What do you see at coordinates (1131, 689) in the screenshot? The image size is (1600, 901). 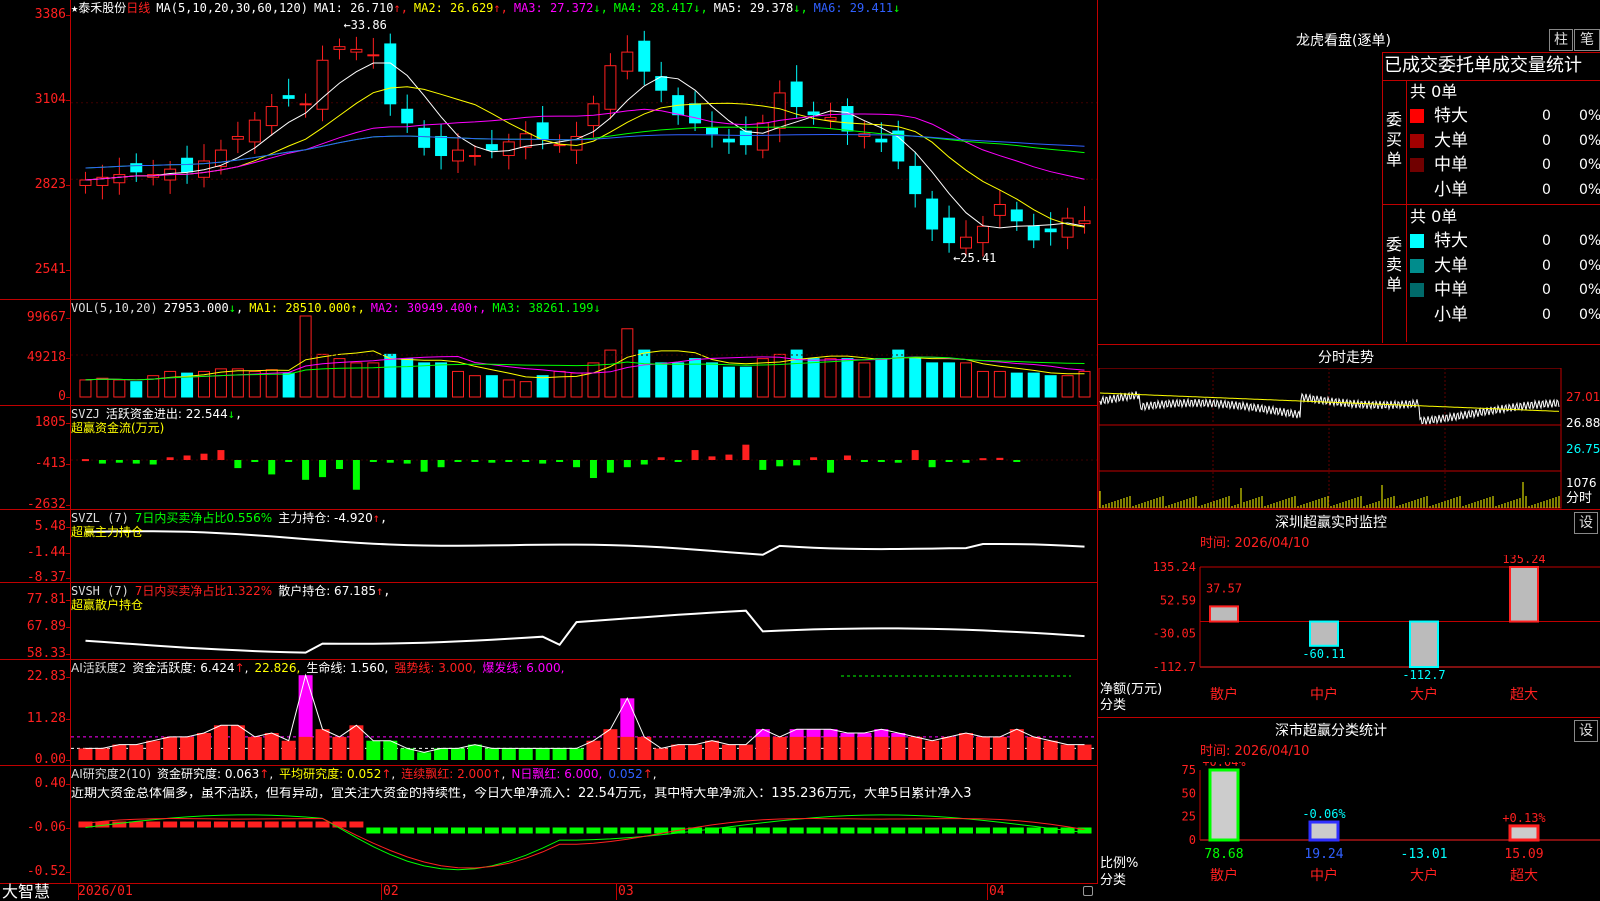 I see `monitor-unit: 净额(万元)` at bounding box center [1131, 689].